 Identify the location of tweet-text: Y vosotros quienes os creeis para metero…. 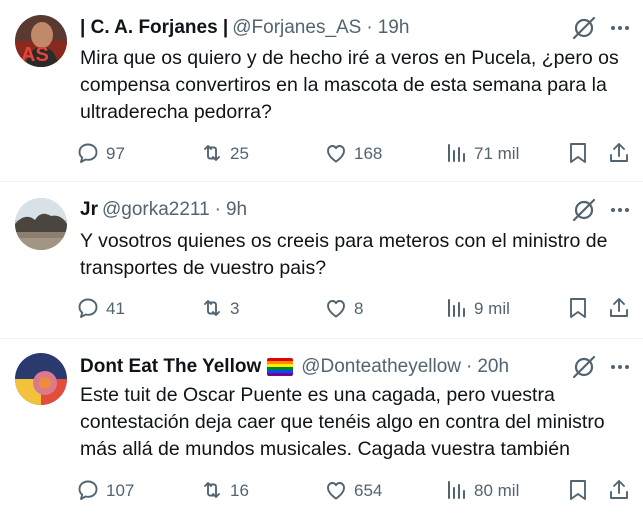
(344, 254).